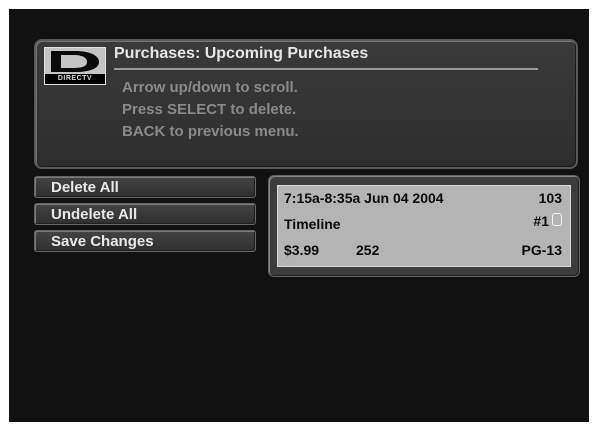 This screenshot has width=598, height=431. I want to click on purchase-code: 252, so click(368, 250).